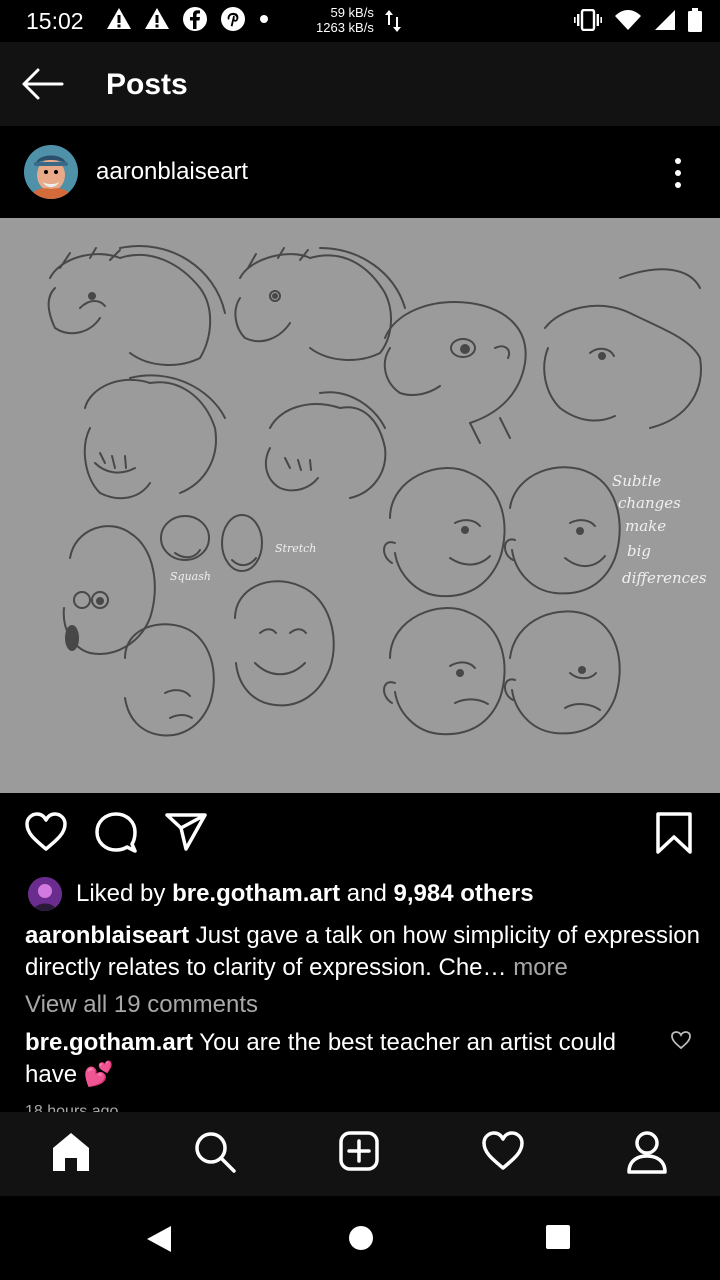 Image resolution: width=720 pixels, height=1280 pixels. What do you see at coordinates (215, 1152) in the screenshot?
I see `search-icon` at bounding box center [215, 1152].